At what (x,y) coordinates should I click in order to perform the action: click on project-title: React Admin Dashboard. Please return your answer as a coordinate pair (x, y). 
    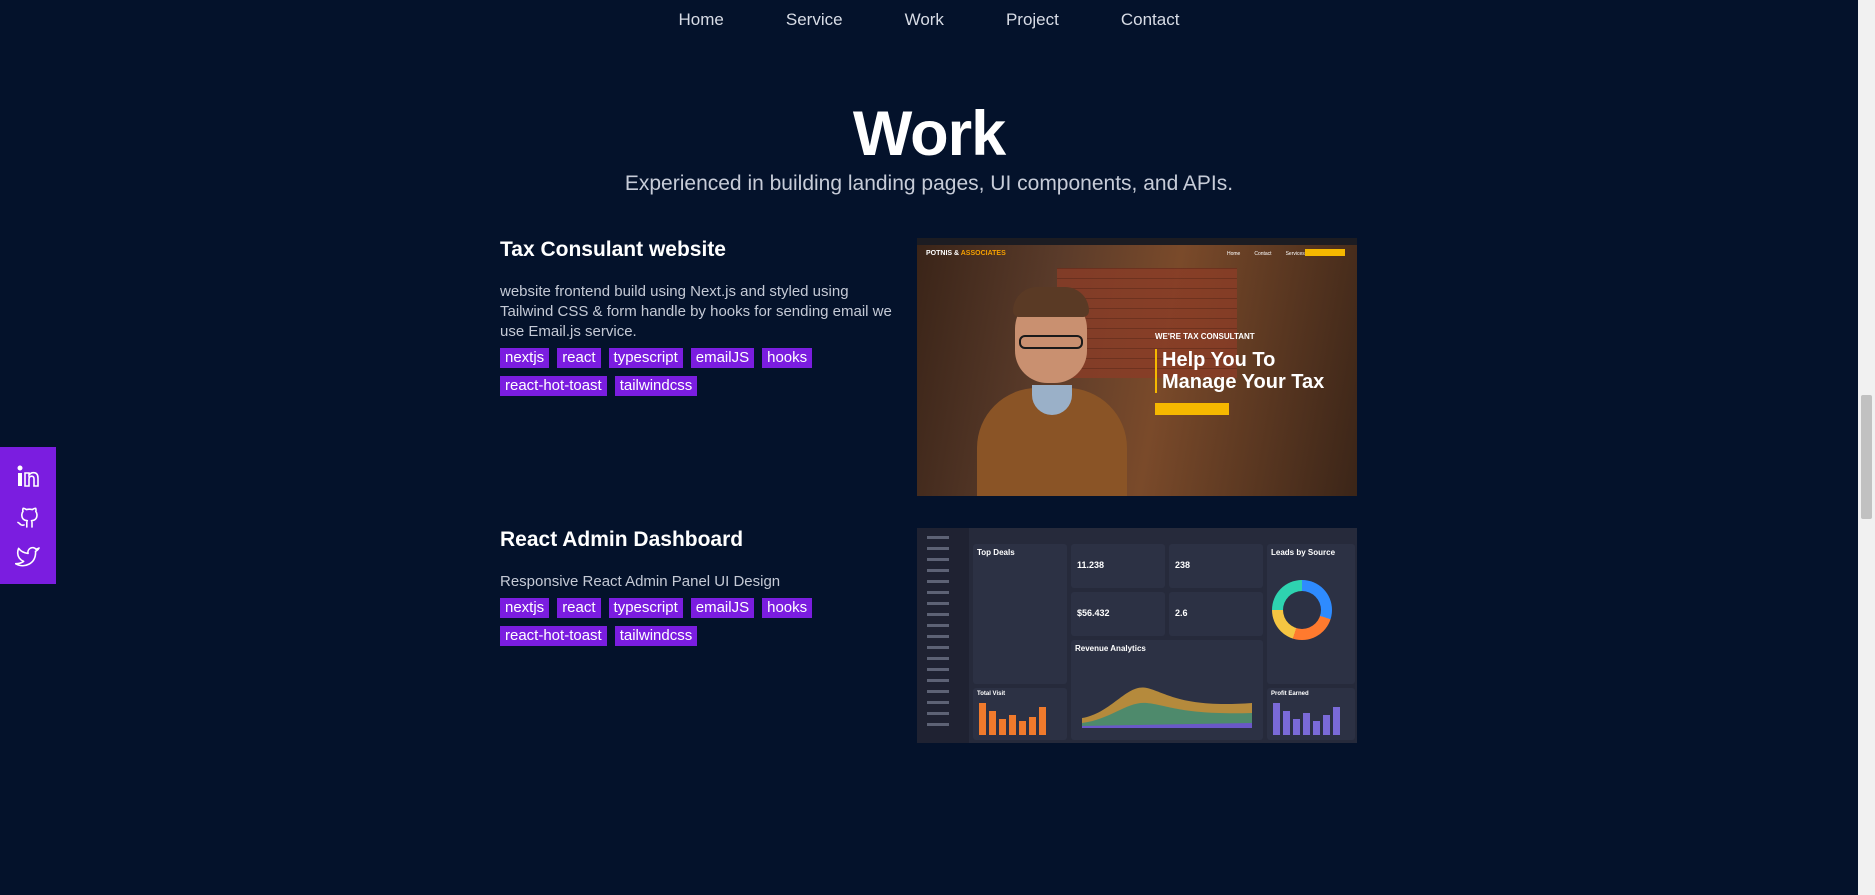
    Looking at the image, I should click on (622, 539).